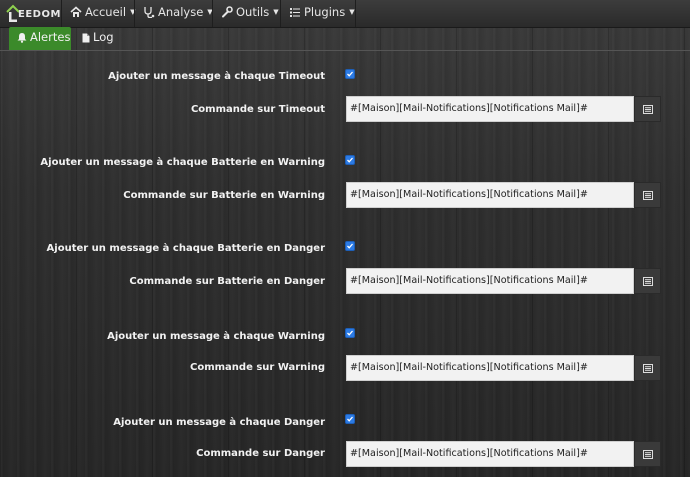 This screenshot has height=477, width=690. What do you see at coordinates (253, 12) in the screenshot?
I see `nav-outils-label: Outils` at bounding box center [253, 12].